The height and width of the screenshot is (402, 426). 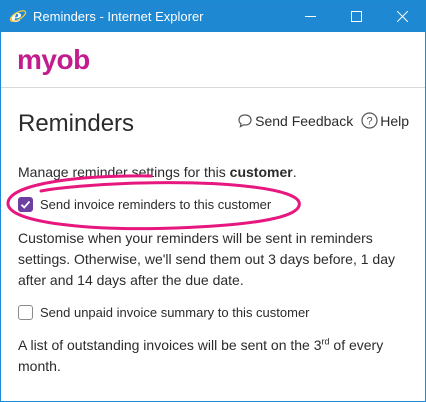 I want to click on help-link: ? Help, so click(x=385, y=120).